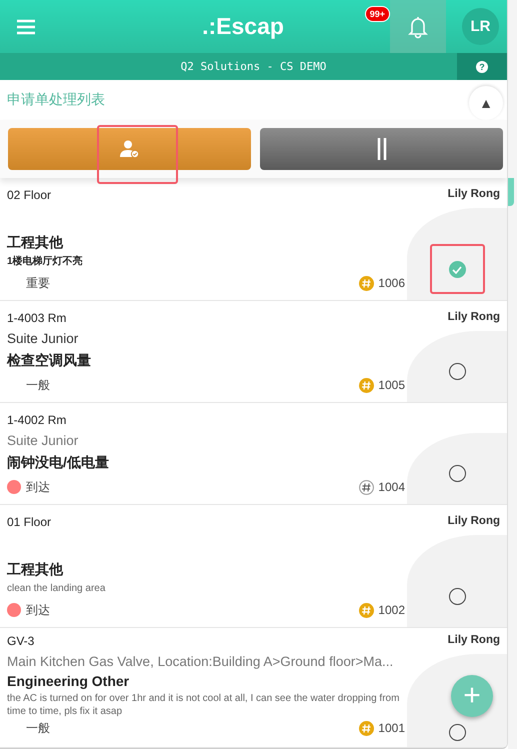 The image size is (517, 749). I want to click on user-avatar: LR, so click(481, 26).